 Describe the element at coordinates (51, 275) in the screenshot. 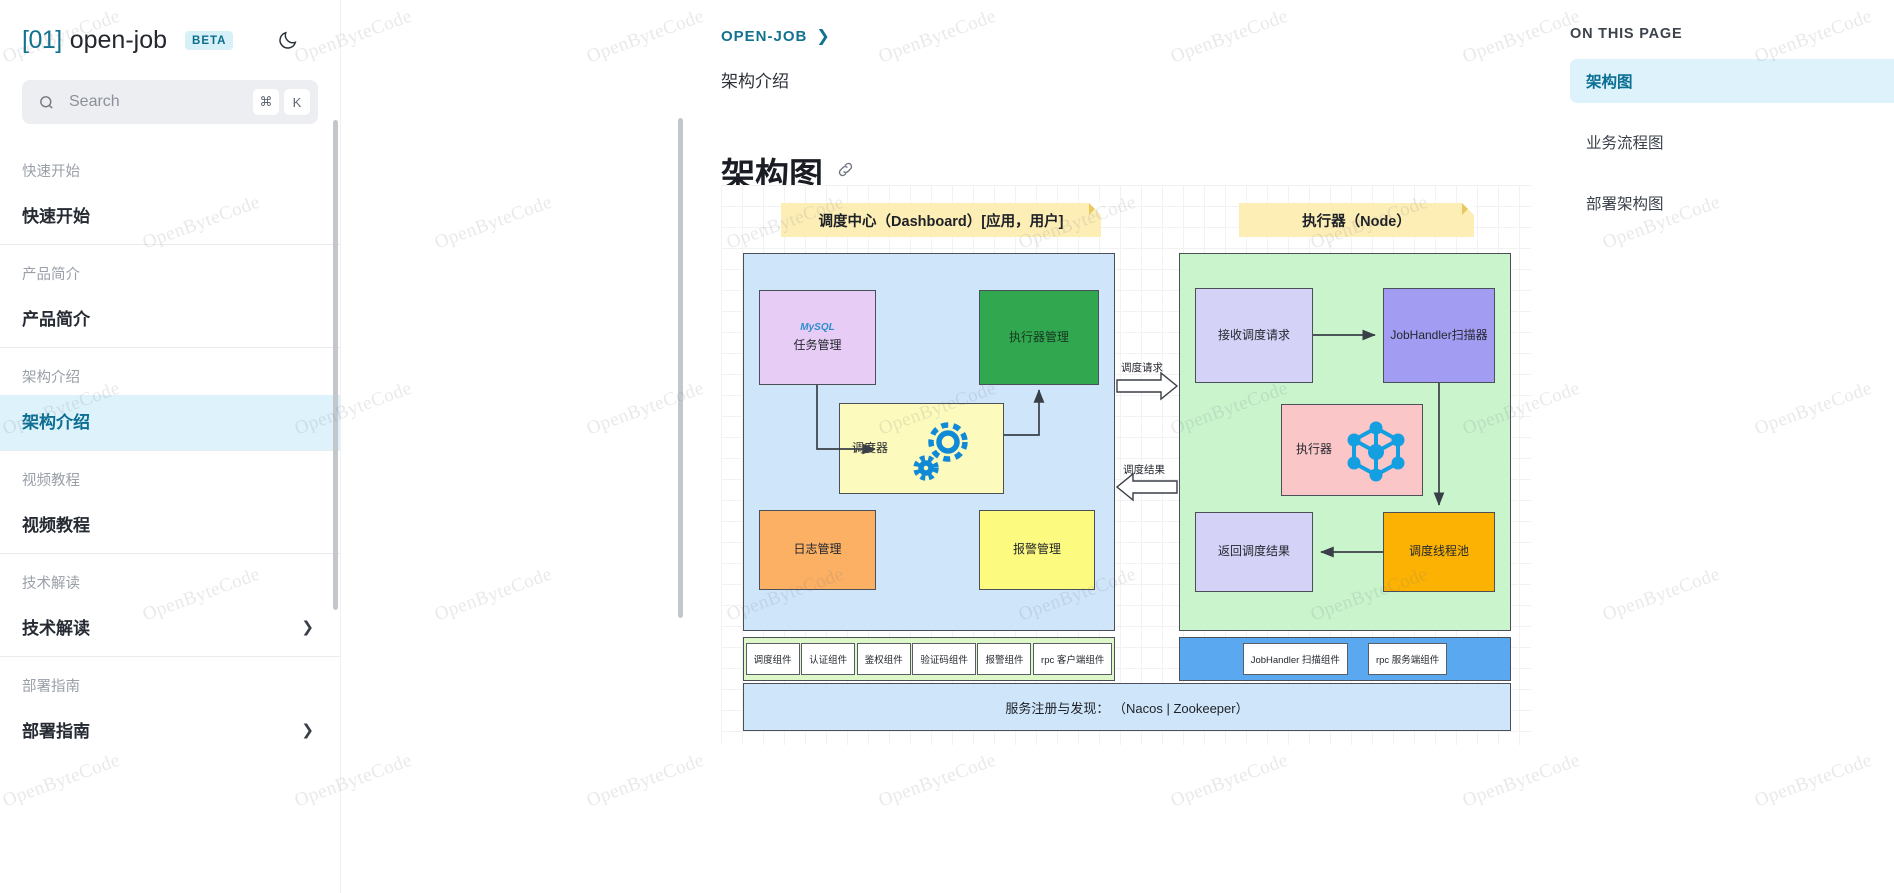

I see `nav-category-label: 产品简介` at that location.